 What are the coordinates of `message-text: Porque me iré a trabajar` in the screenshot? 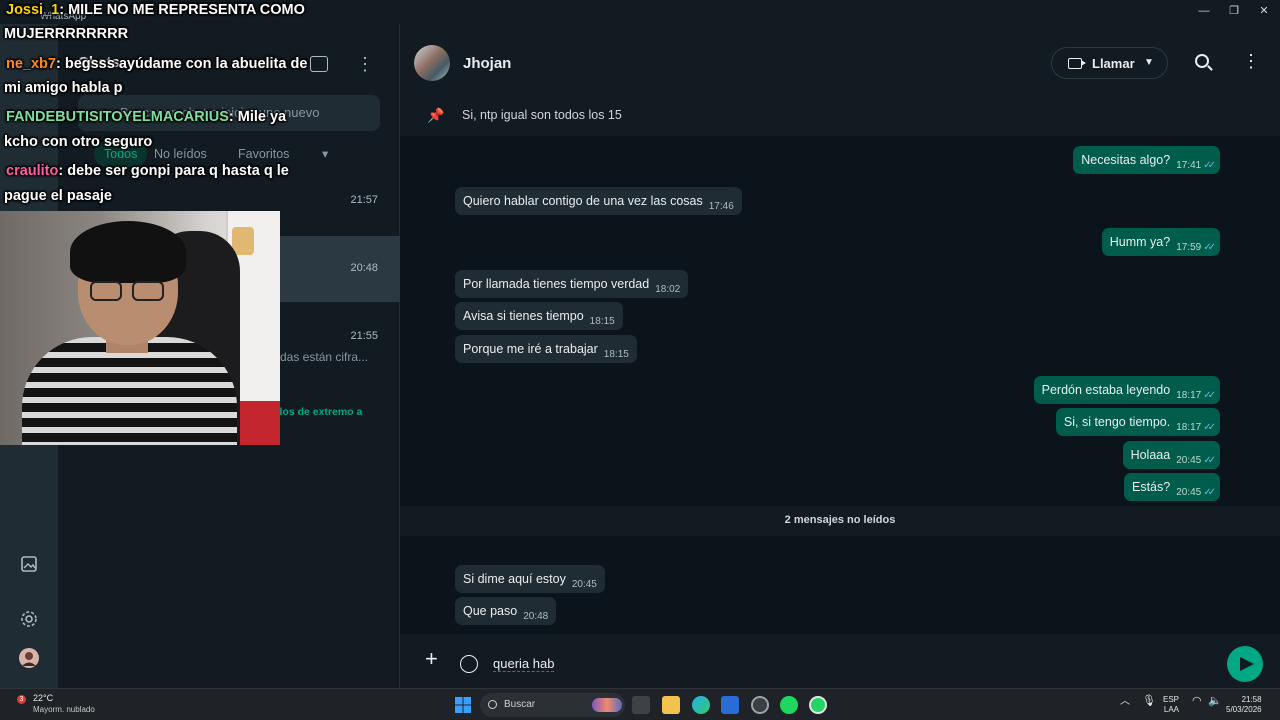 It's located at (530, 349).